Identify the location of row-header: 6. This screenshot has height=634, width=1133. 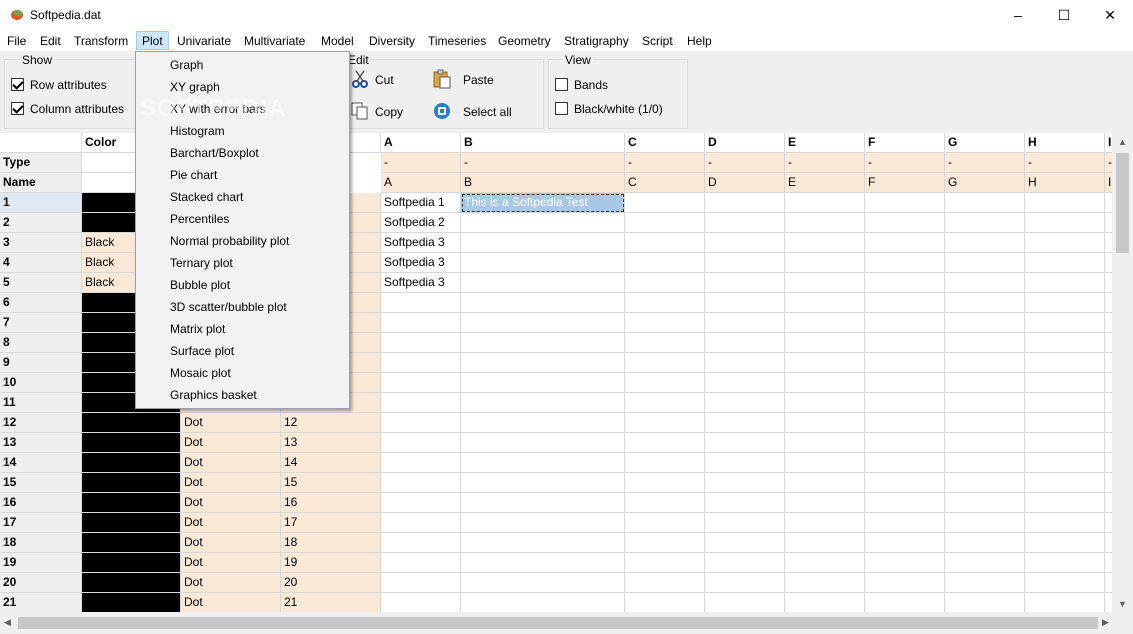
(41, 303).